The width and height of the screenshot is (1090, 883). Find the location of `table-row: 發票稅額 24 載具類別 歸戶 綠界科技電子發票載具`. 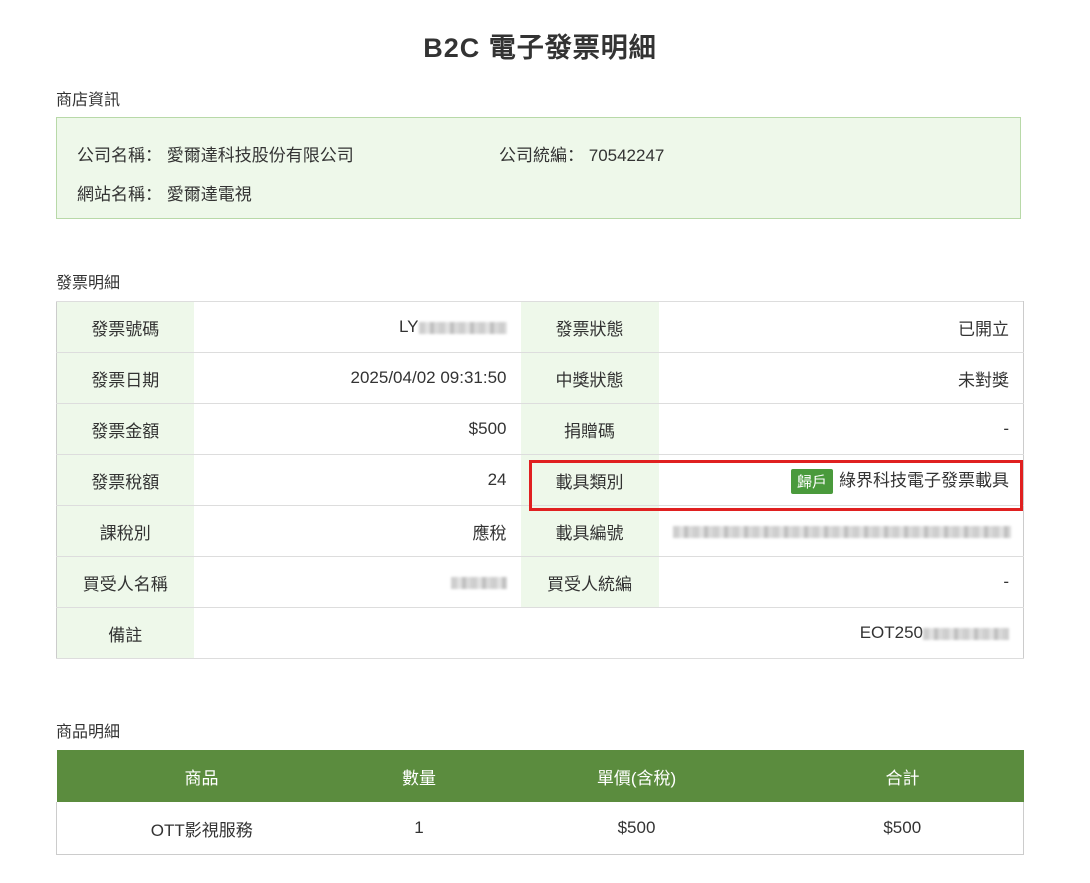

table-row: 發票稅額 24 載具類別 歸戶 綠界科技電子發票載具 is located at coordinates (540, 480).